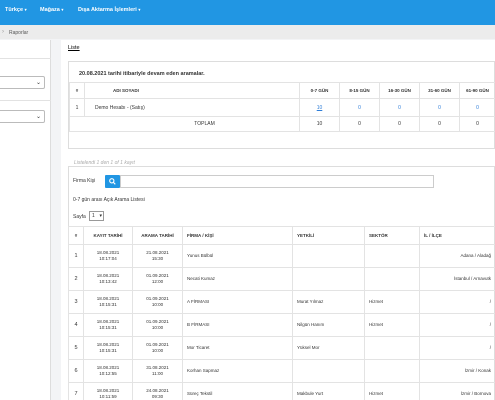 This screenshot has width=495, height=400. Describe the element at coordinates (477, 90) in the screenshot. I see `col-header: 61-90 GÜN` at that location.